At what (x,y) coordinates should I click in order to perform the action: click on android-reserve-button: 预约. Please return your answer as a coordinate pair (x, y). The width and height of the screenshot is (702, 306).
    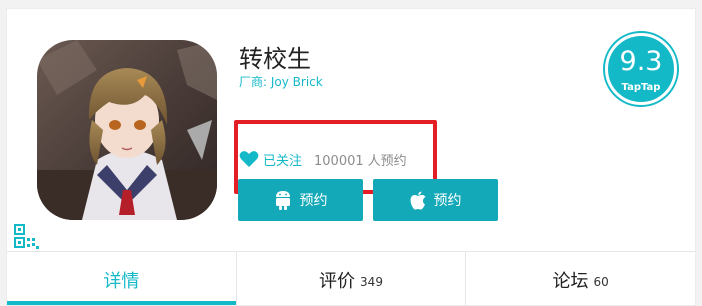
    Looking at the image, I should click on (300, 200).